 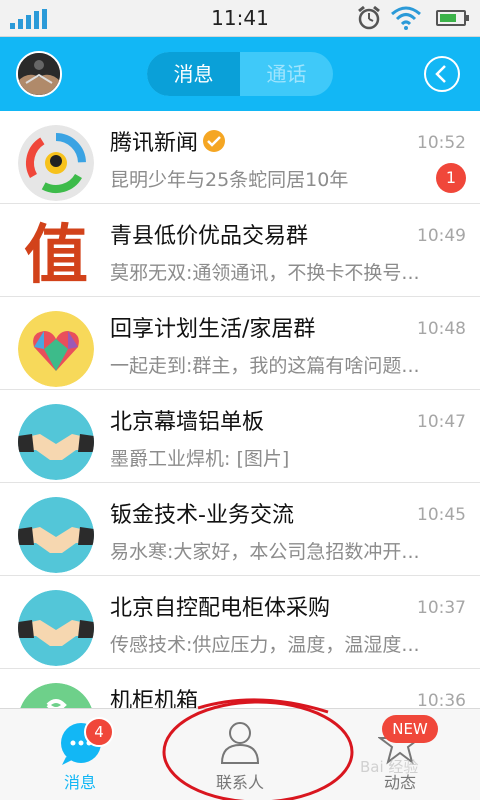 What do you see at coordinates (240, 157) in the screenshot?
I see `list-item: 腾讯新闻 10:52 昆明少年与25条蛇同居10年 1` at bounding box center [240, 157].